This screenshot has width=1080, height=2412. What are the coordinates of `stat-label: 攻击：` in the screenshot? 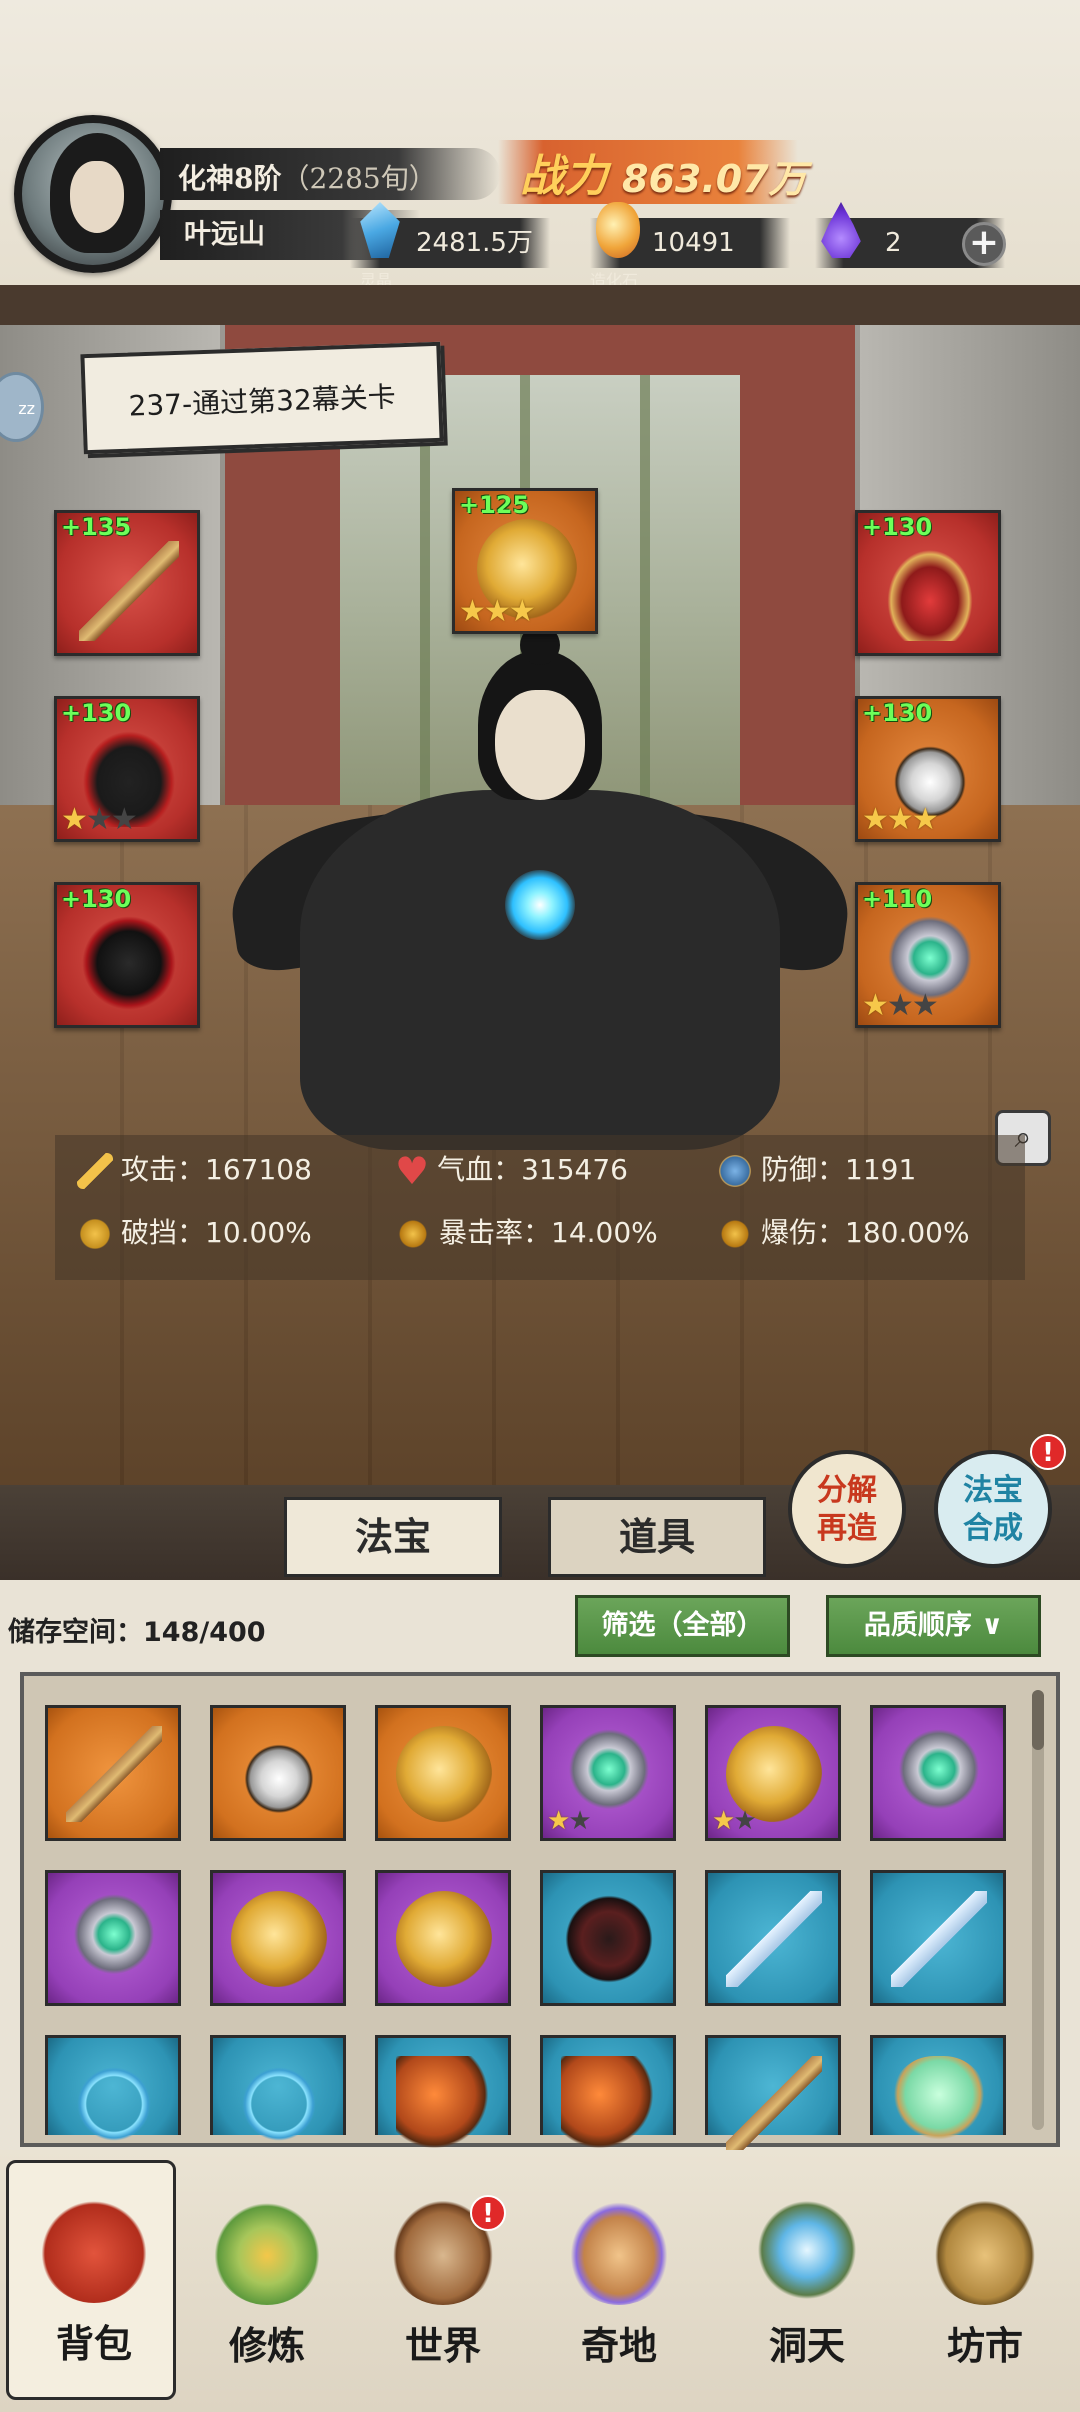 It's located at (163, 1169).